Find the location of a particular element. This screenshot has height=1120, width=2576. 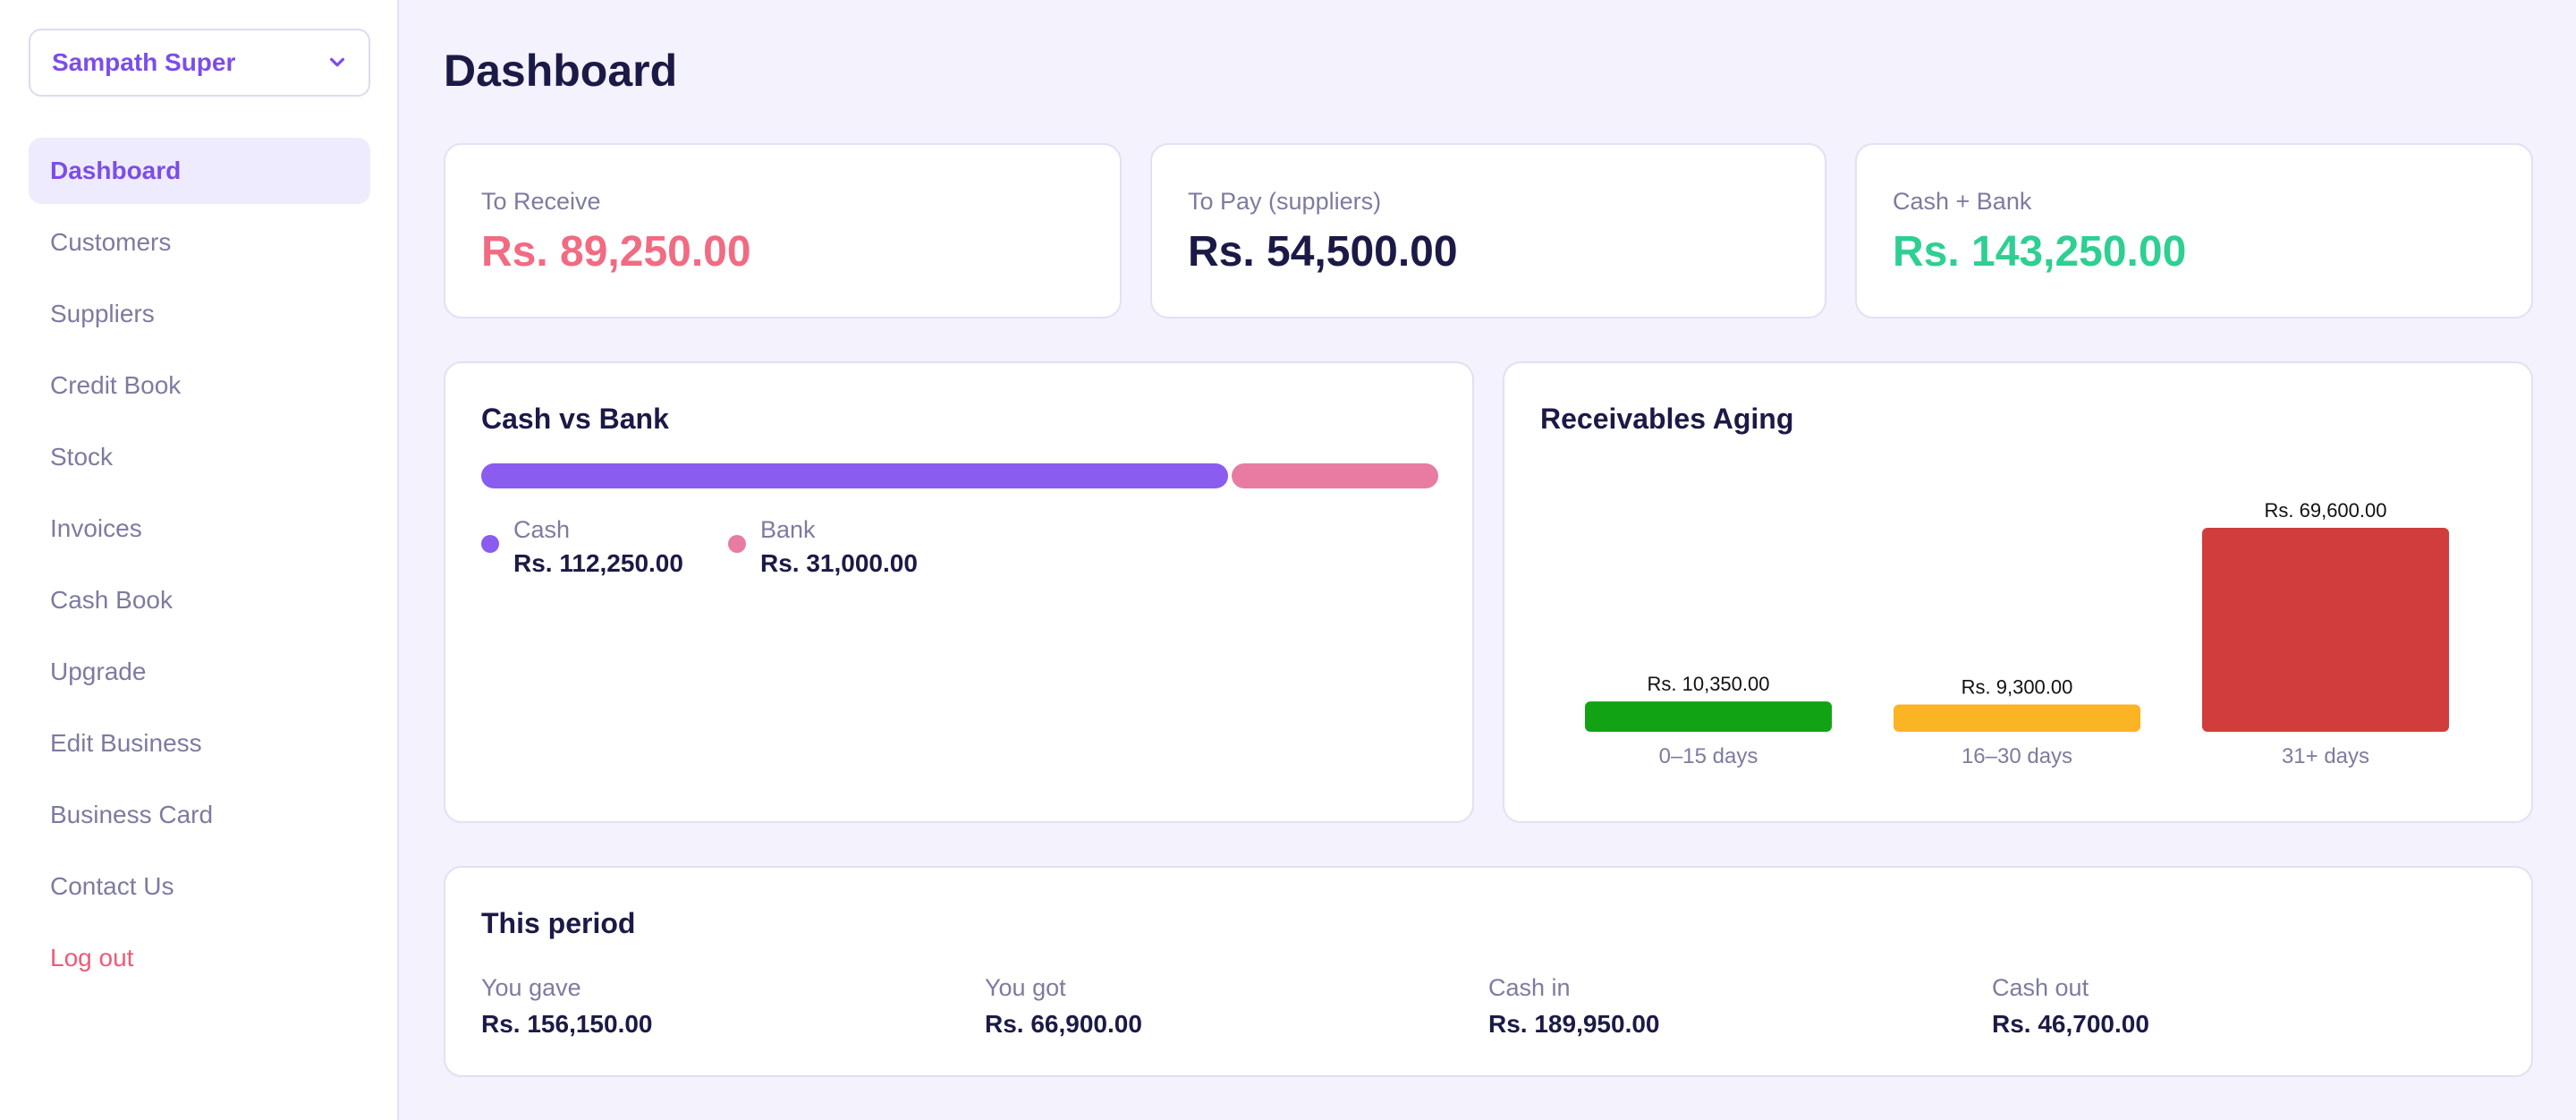

sidebar-item-cash-book: Cash Book is located at coordinates (199, 600).